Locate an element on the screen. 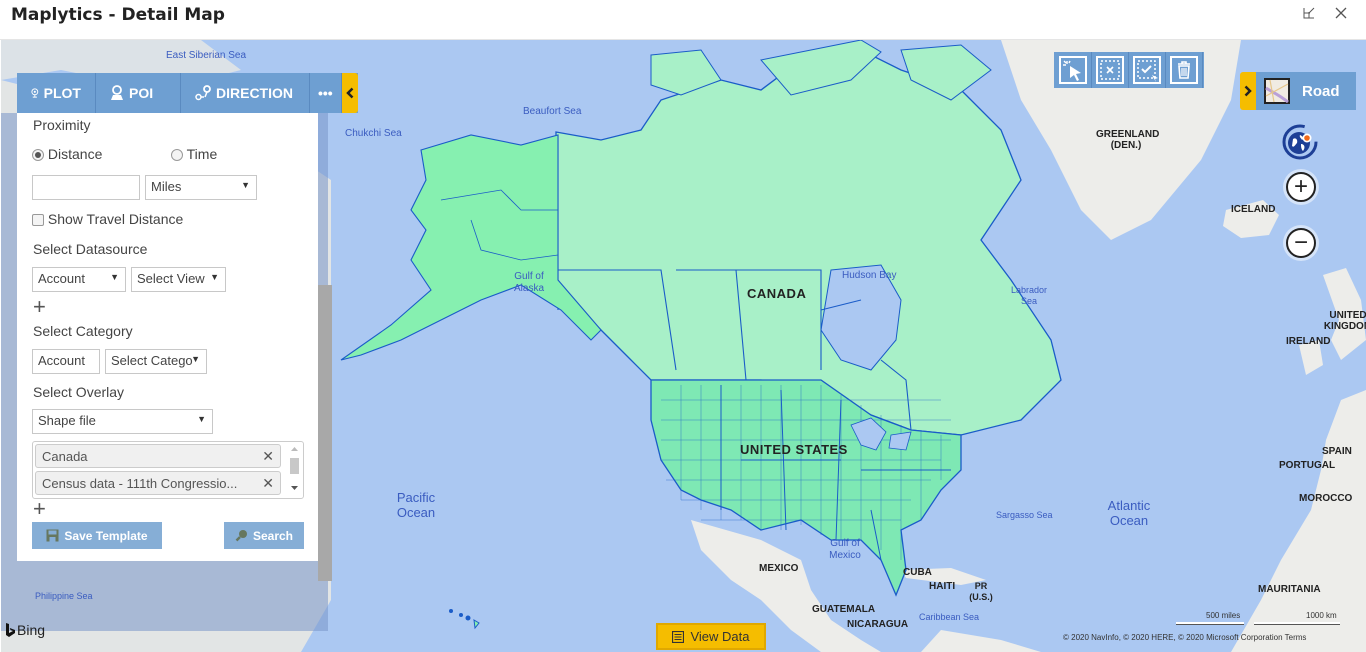 This screenshot has width=1366, height=652. map-label-country: NICARAGUA is located at coordinates (878, 624).